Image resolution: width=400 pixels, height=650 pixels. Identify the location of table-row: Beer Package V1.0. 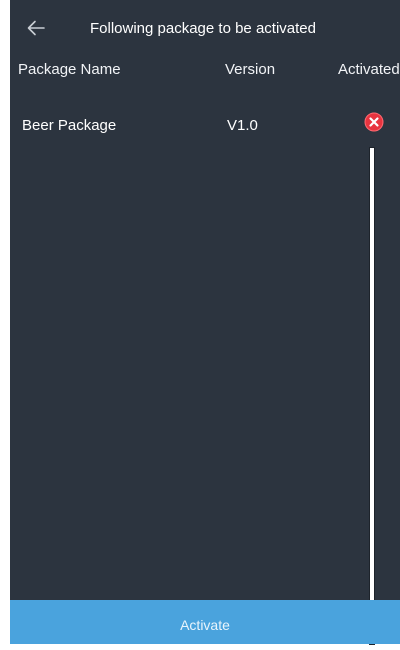
(205, 124).